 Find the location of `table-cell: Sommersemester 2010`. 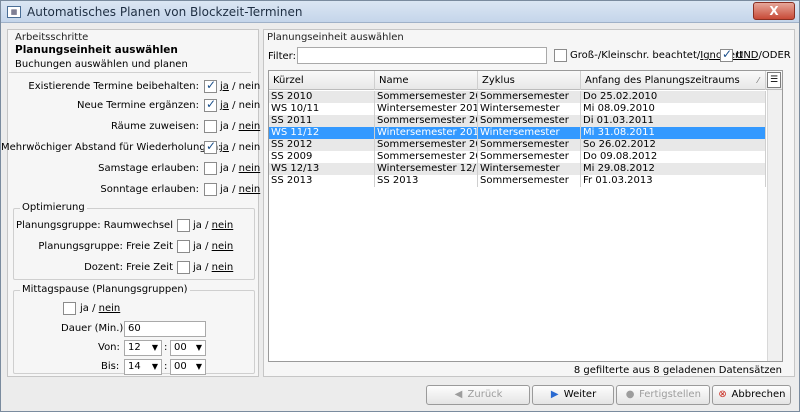

table-cell: Sommersemester 2010 is located at coordinates (426, 97).